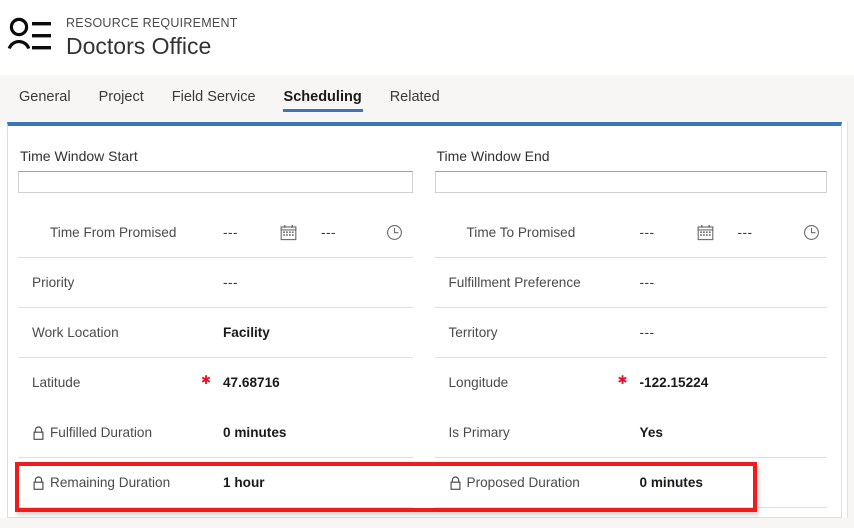 The image size is (854, 528). Describe the element at coordinates (215, 383) in the screenshot. I see `row-latitude: Latitude ✱ 47.68716` at that location.